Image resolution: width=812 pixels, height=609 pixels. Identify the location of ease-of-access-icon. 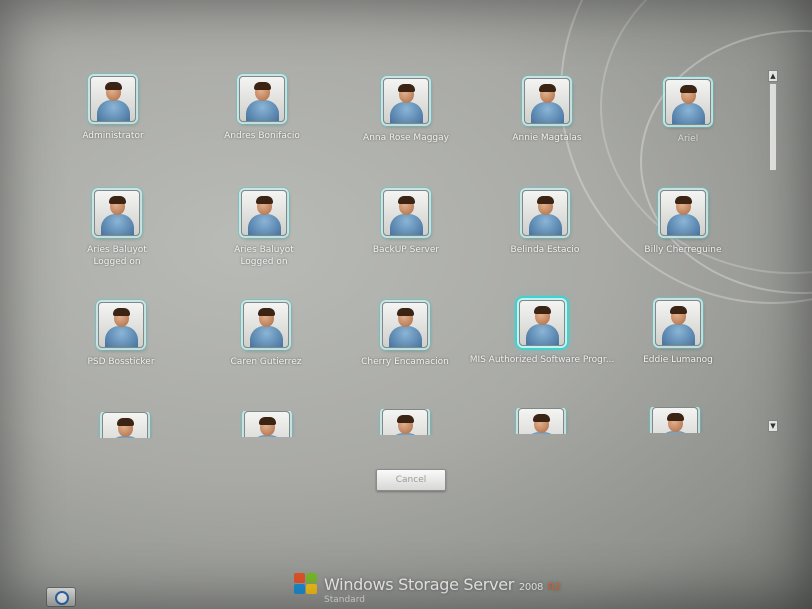
(62, 598).